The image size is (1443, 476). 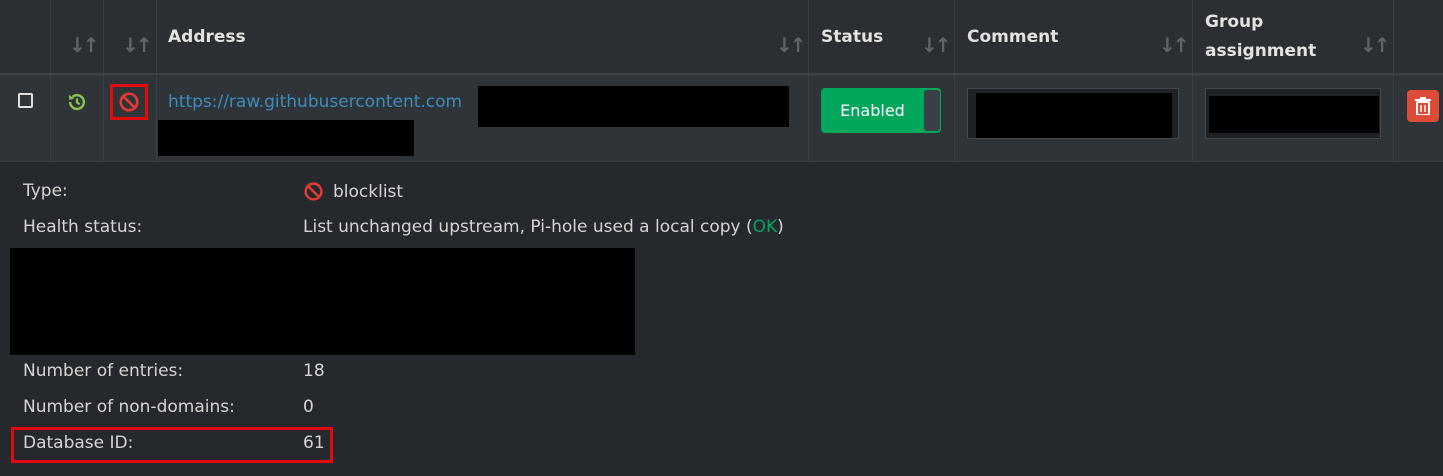 What do you see at coordinates (77, 102) in the screenshot?
I see `history-icon` at bounding box center [77, 102].